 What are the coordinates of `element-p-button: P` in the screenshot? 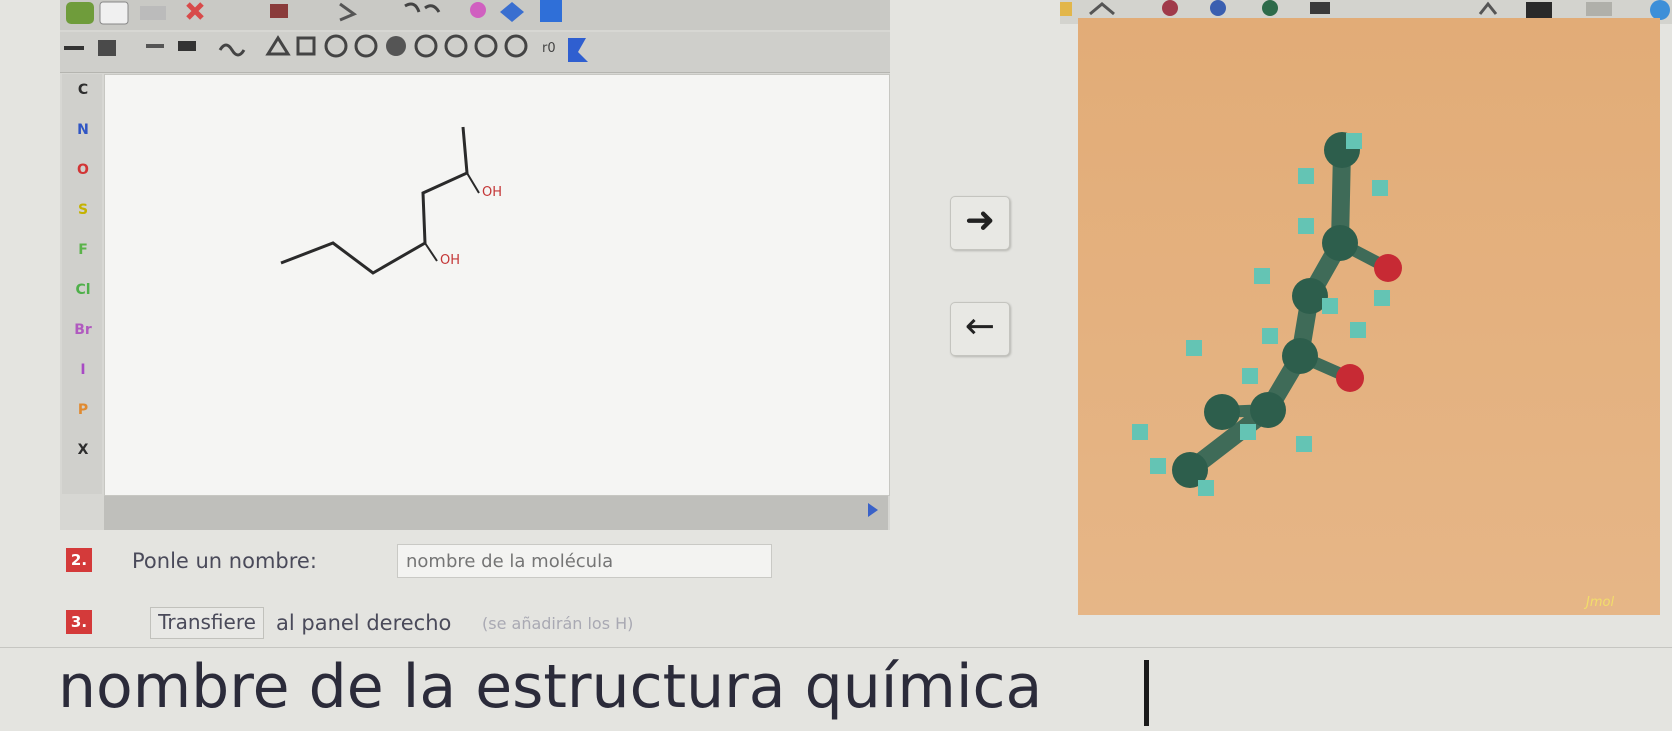 It's located at (83, 410).